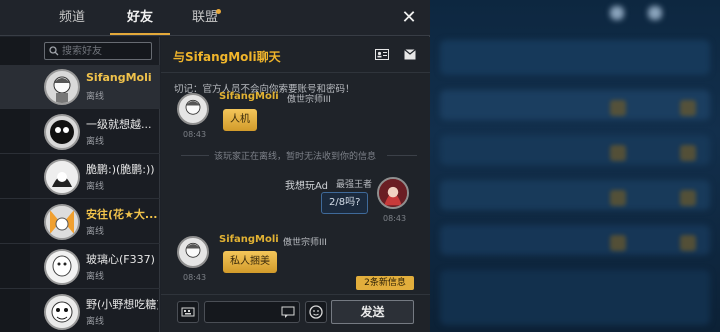  What do you see at coordinates (240, 120) in the screenshot?
I see `message-bubble: 人机` at bounding box center [240, 120].